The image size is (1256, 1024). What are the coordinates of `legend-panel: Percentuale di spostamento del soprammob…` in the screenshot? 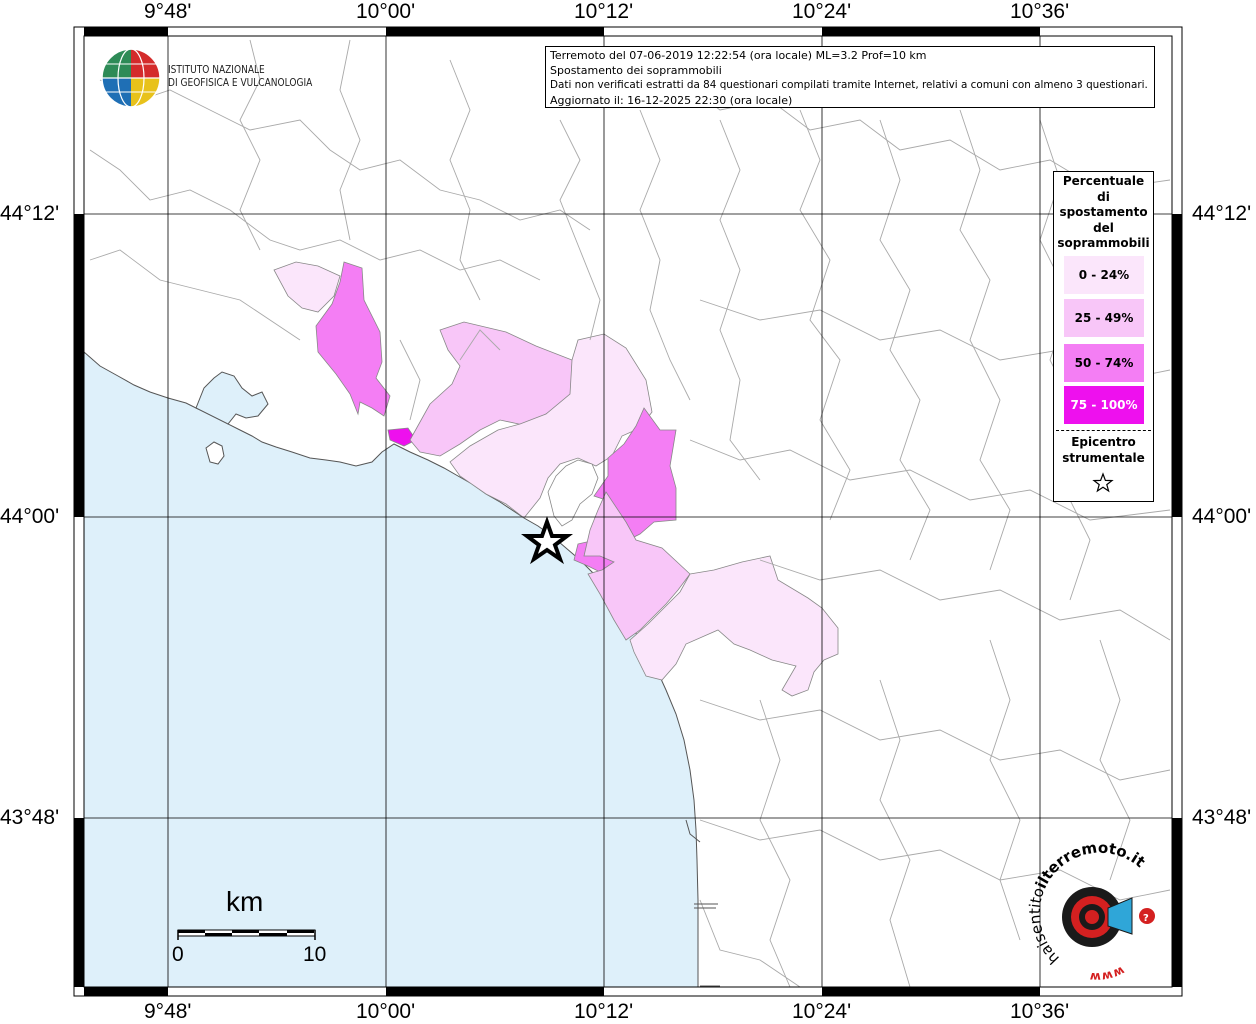 It's located at (1103, 336).